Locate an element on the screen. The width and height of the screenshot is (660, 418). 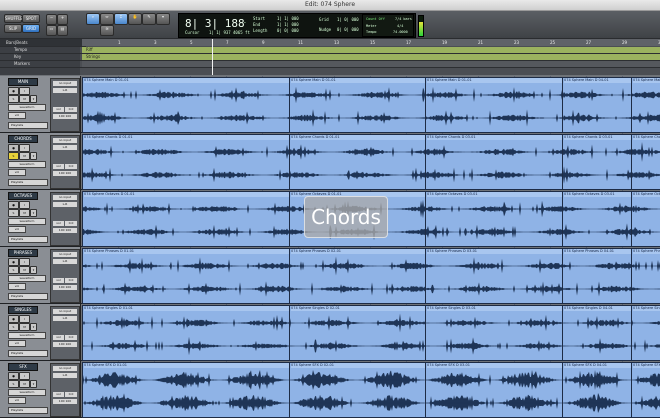
zoom-preset-icon: ▭ is located at coordinates (51, 30).